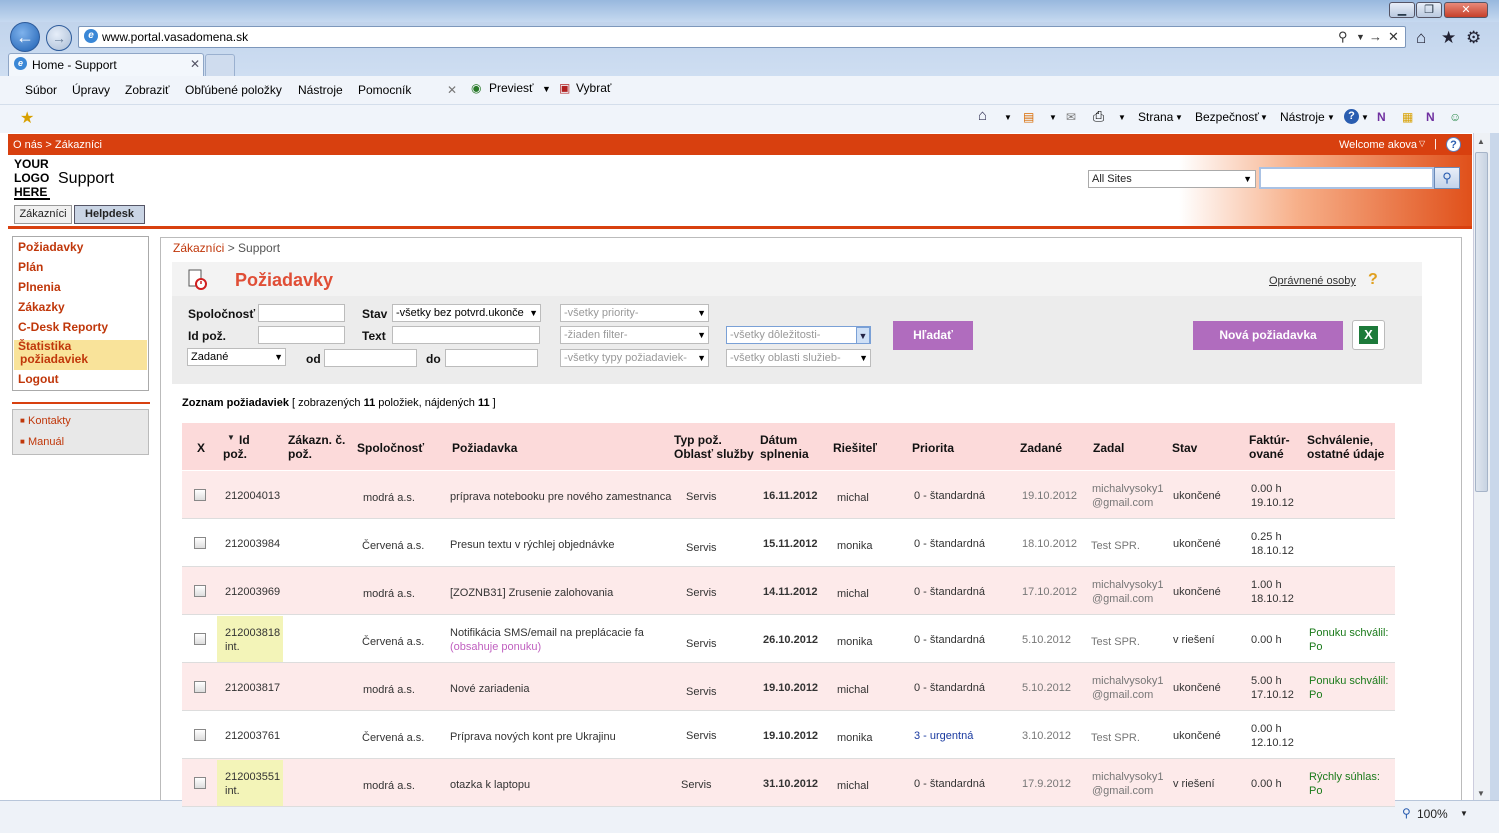 The height and width of the screenshot is (833, 1499). I want to click on date-to-input, so click(491, 358).